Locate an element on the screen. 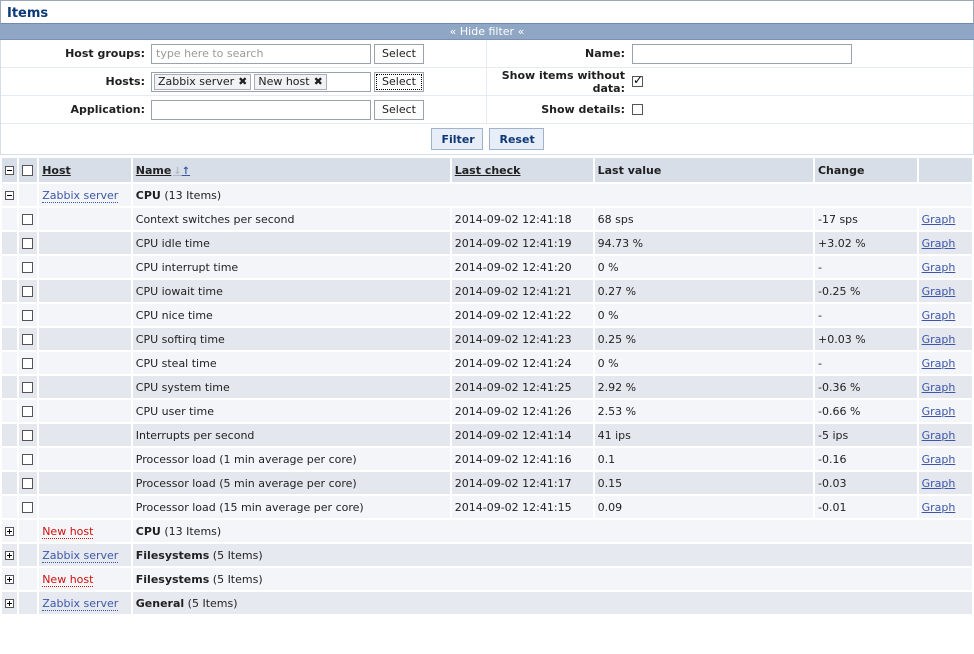  group-row-collapsed: Zabbix server General (5 Items) is located at coordinates (487, 603).